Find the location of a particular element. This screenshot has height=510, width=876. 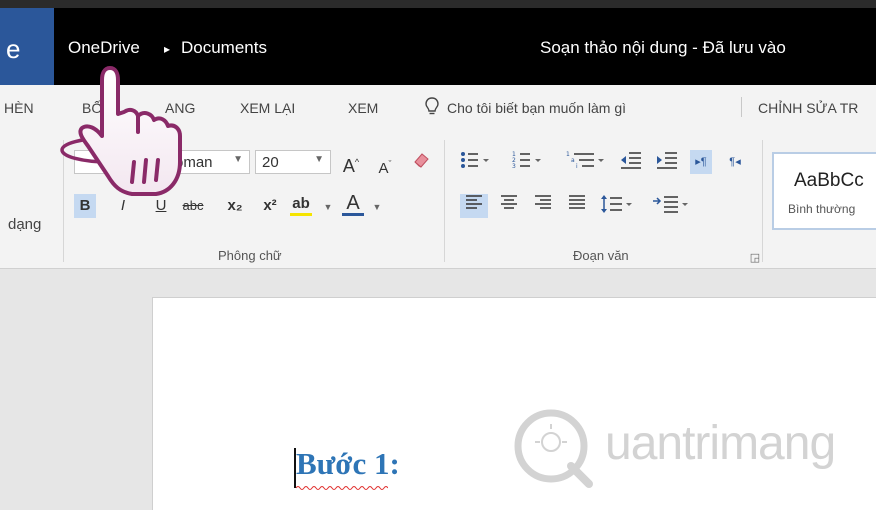

paragraph-group-label: Đoạn văn is located at coordinates (601, 255).